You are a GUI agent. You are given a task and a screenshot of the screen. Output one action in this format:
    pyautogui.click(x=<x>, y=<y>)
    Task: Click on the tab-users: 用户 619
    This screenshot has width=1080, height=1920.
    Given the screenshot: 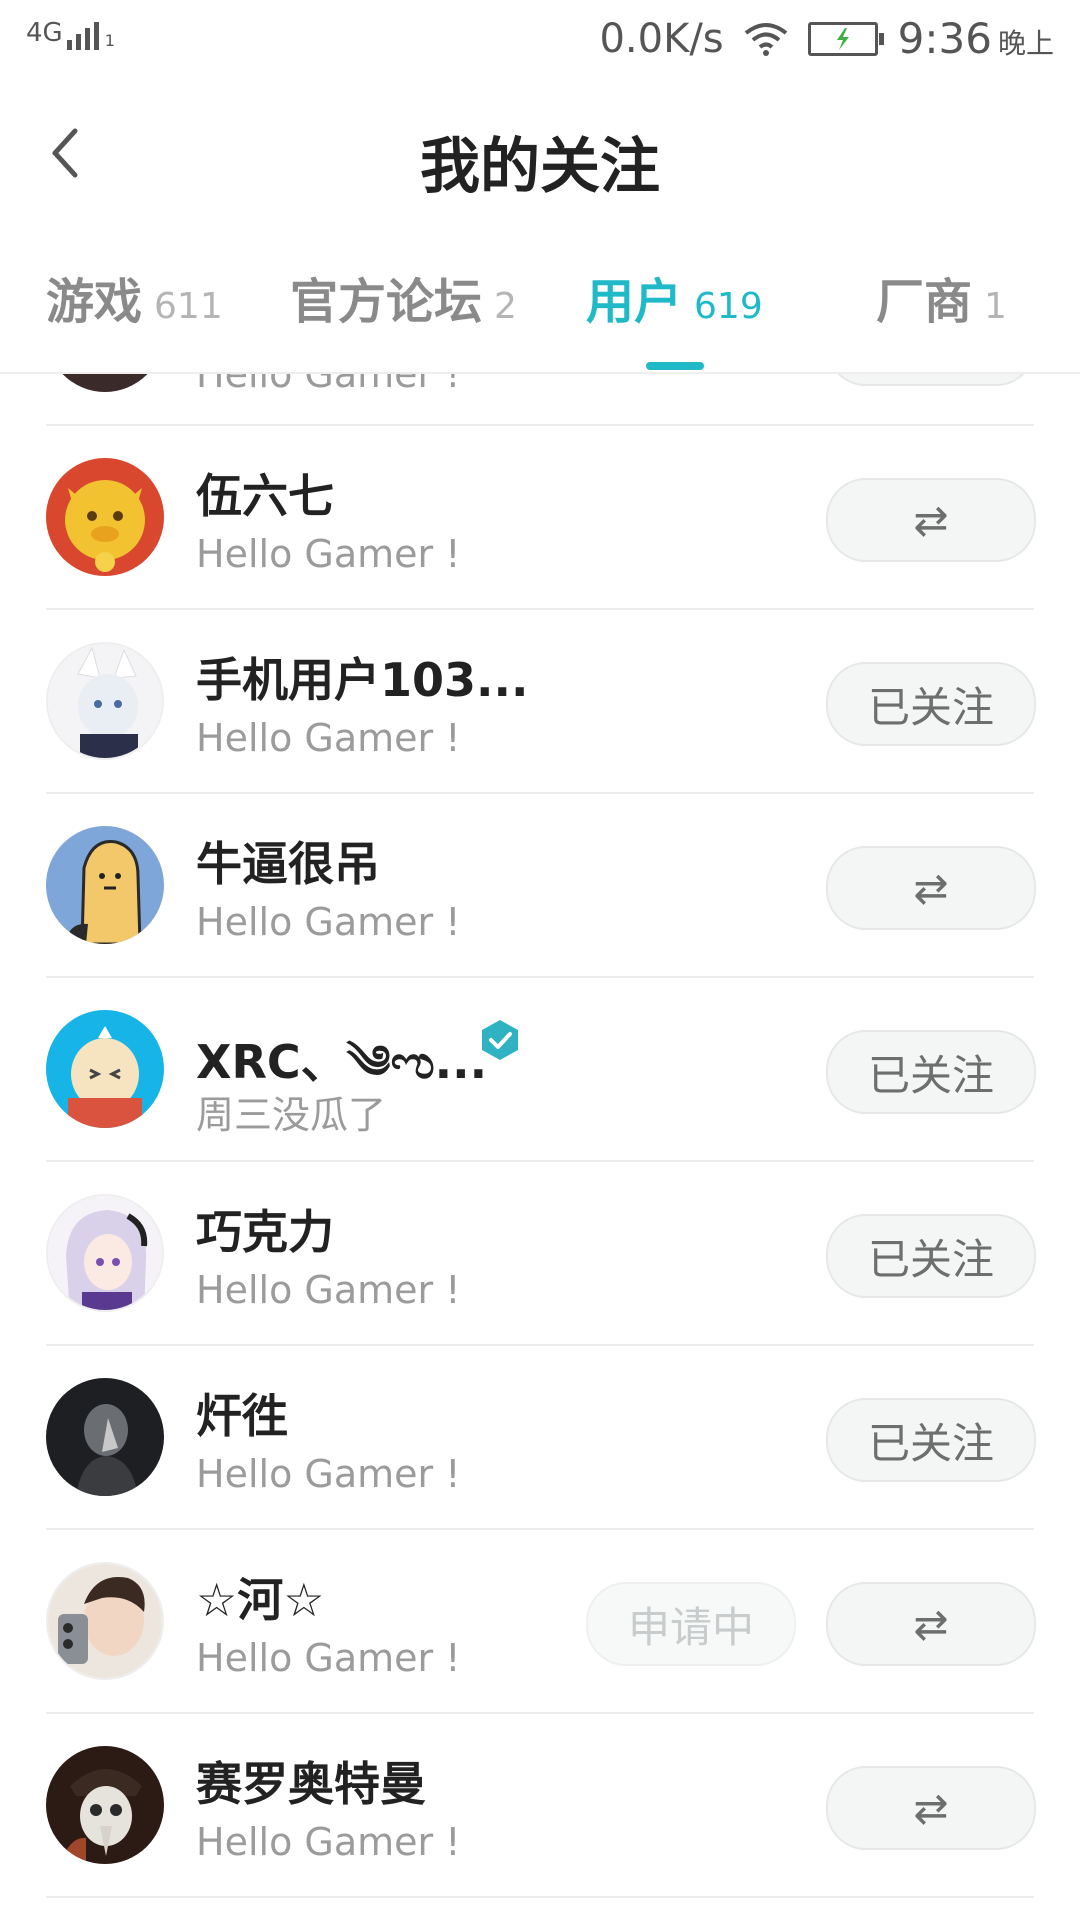 What is the action you would take?
    pyautogui.click(x=674, y=312)
    